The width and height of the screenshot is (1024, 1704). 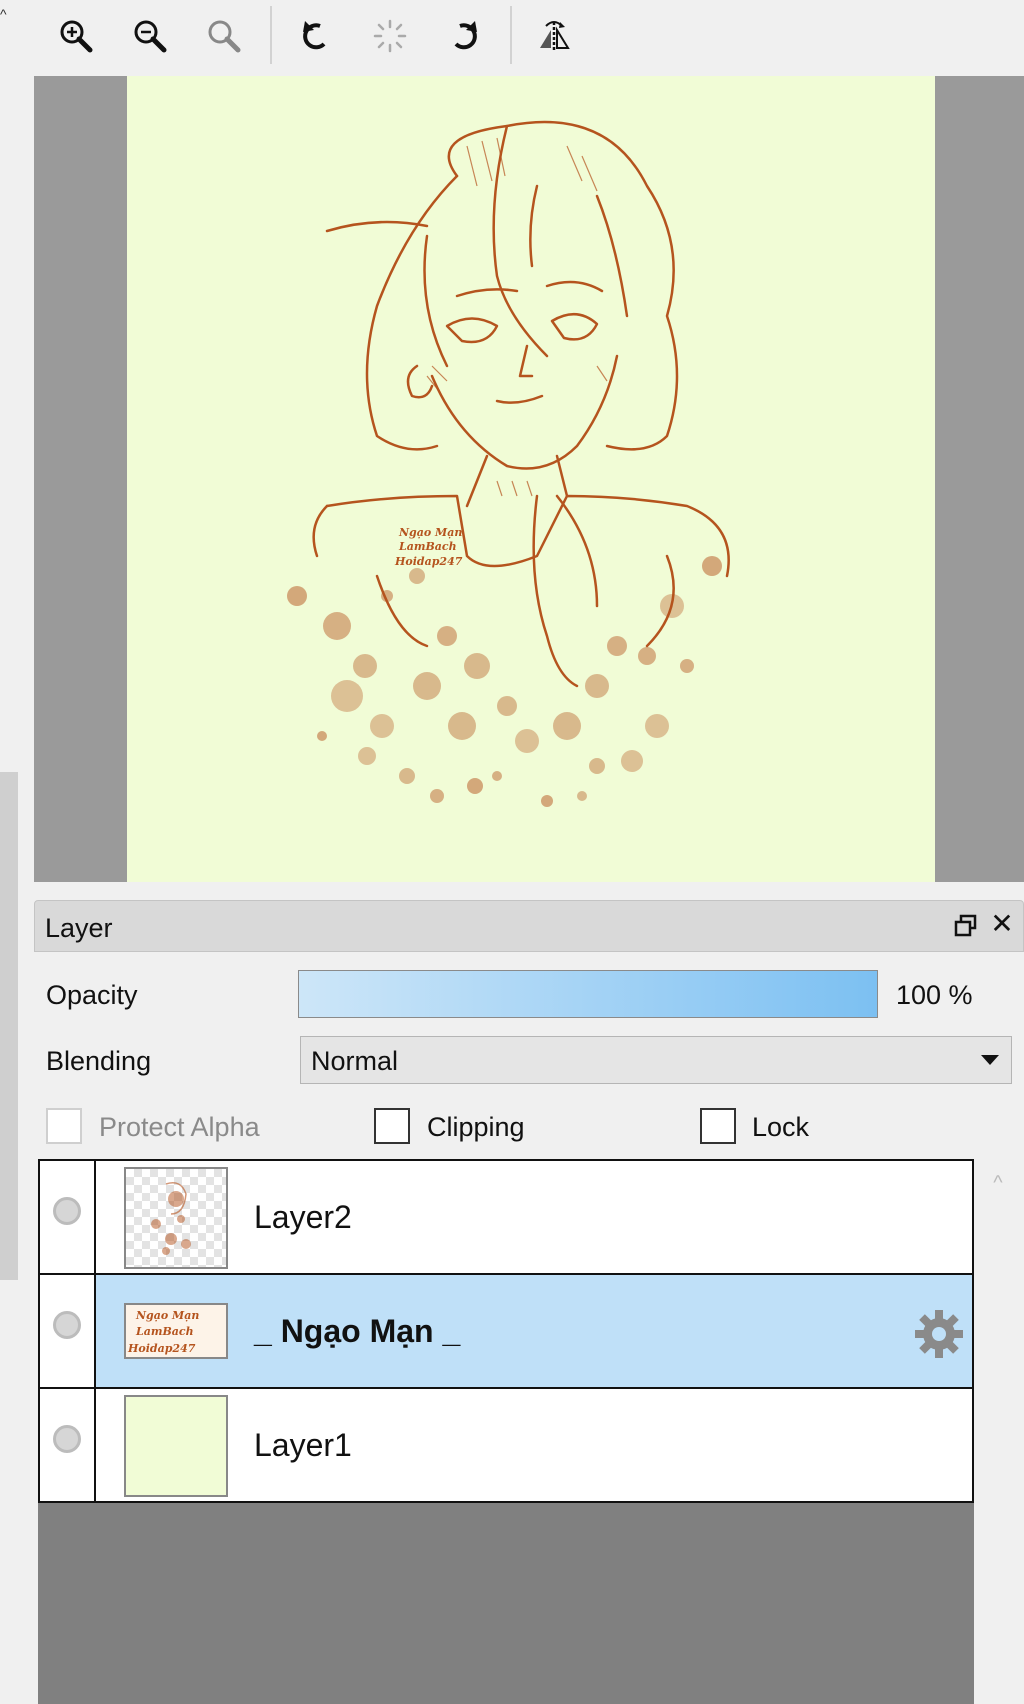 I want to click on lock-label: Lock, so click(x=781, y=1127).